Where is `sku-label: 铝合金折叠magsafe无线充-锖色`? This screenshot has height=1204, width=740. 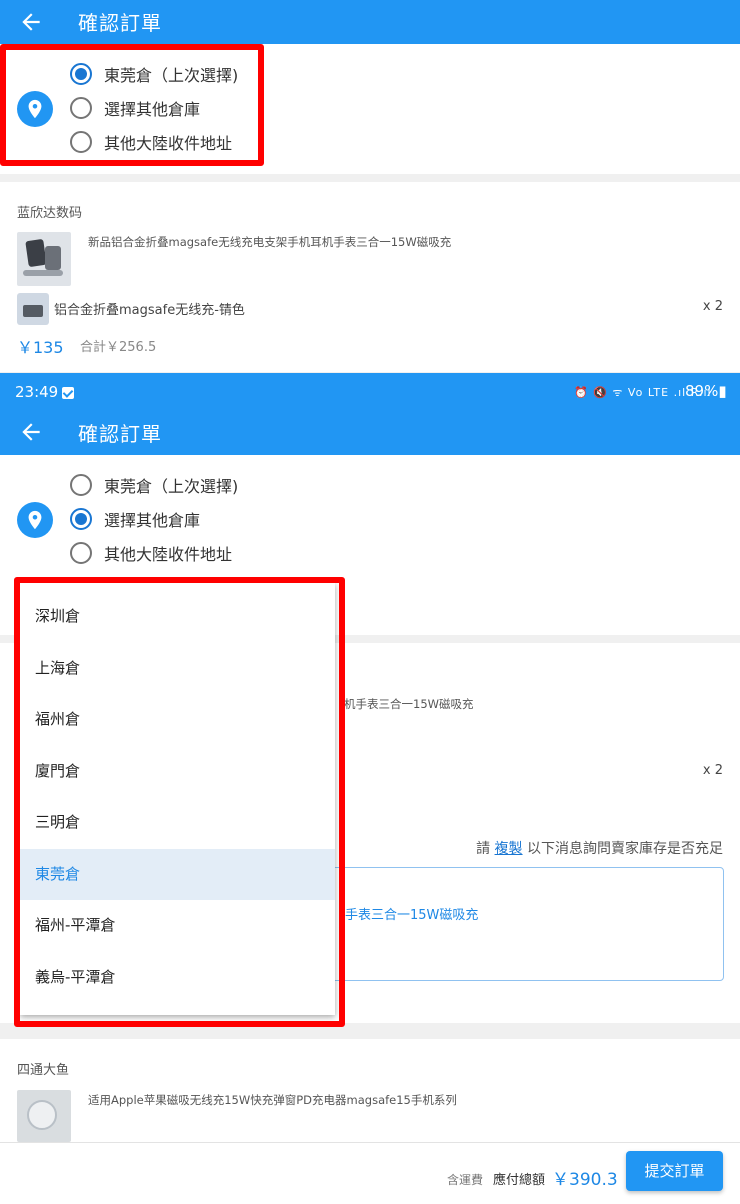
sku-label: 铝合金折叠magsafe无线充-锖色 is located at coordinates (149, 310).